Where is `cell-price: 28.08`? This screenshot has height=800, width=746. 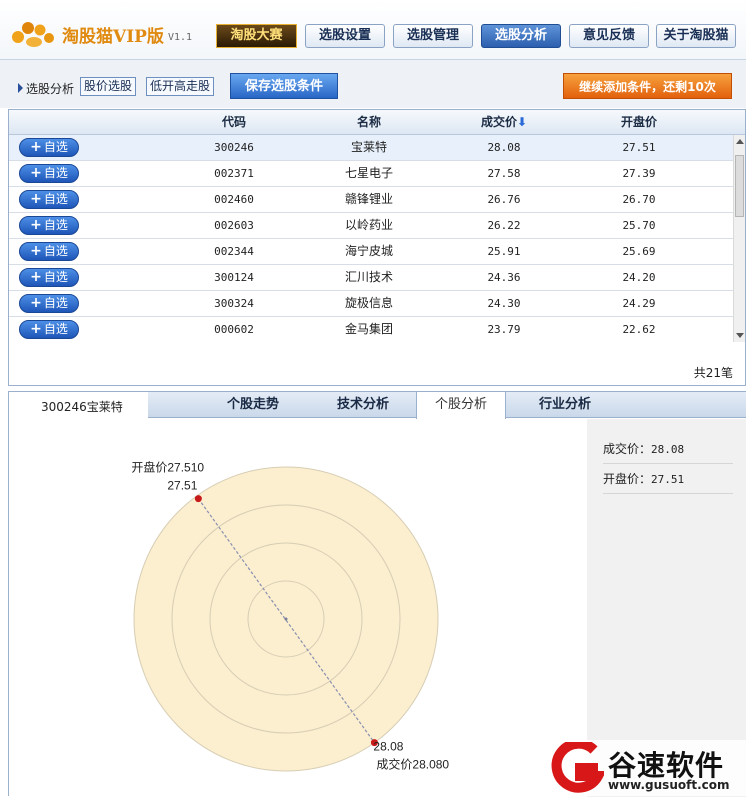
cell-price: 28.08 is located at coordinates (504, 147).